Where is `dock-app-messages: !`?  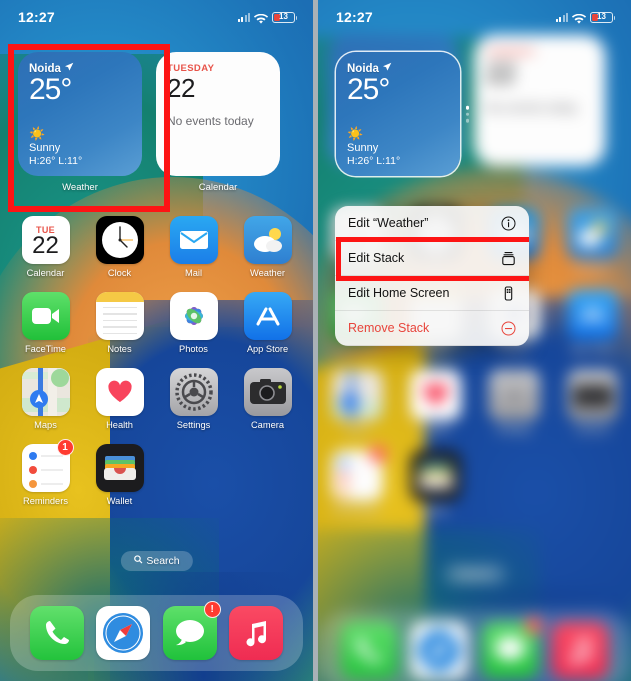 dock-app-messages: ! is located at coordinates (191, 630).